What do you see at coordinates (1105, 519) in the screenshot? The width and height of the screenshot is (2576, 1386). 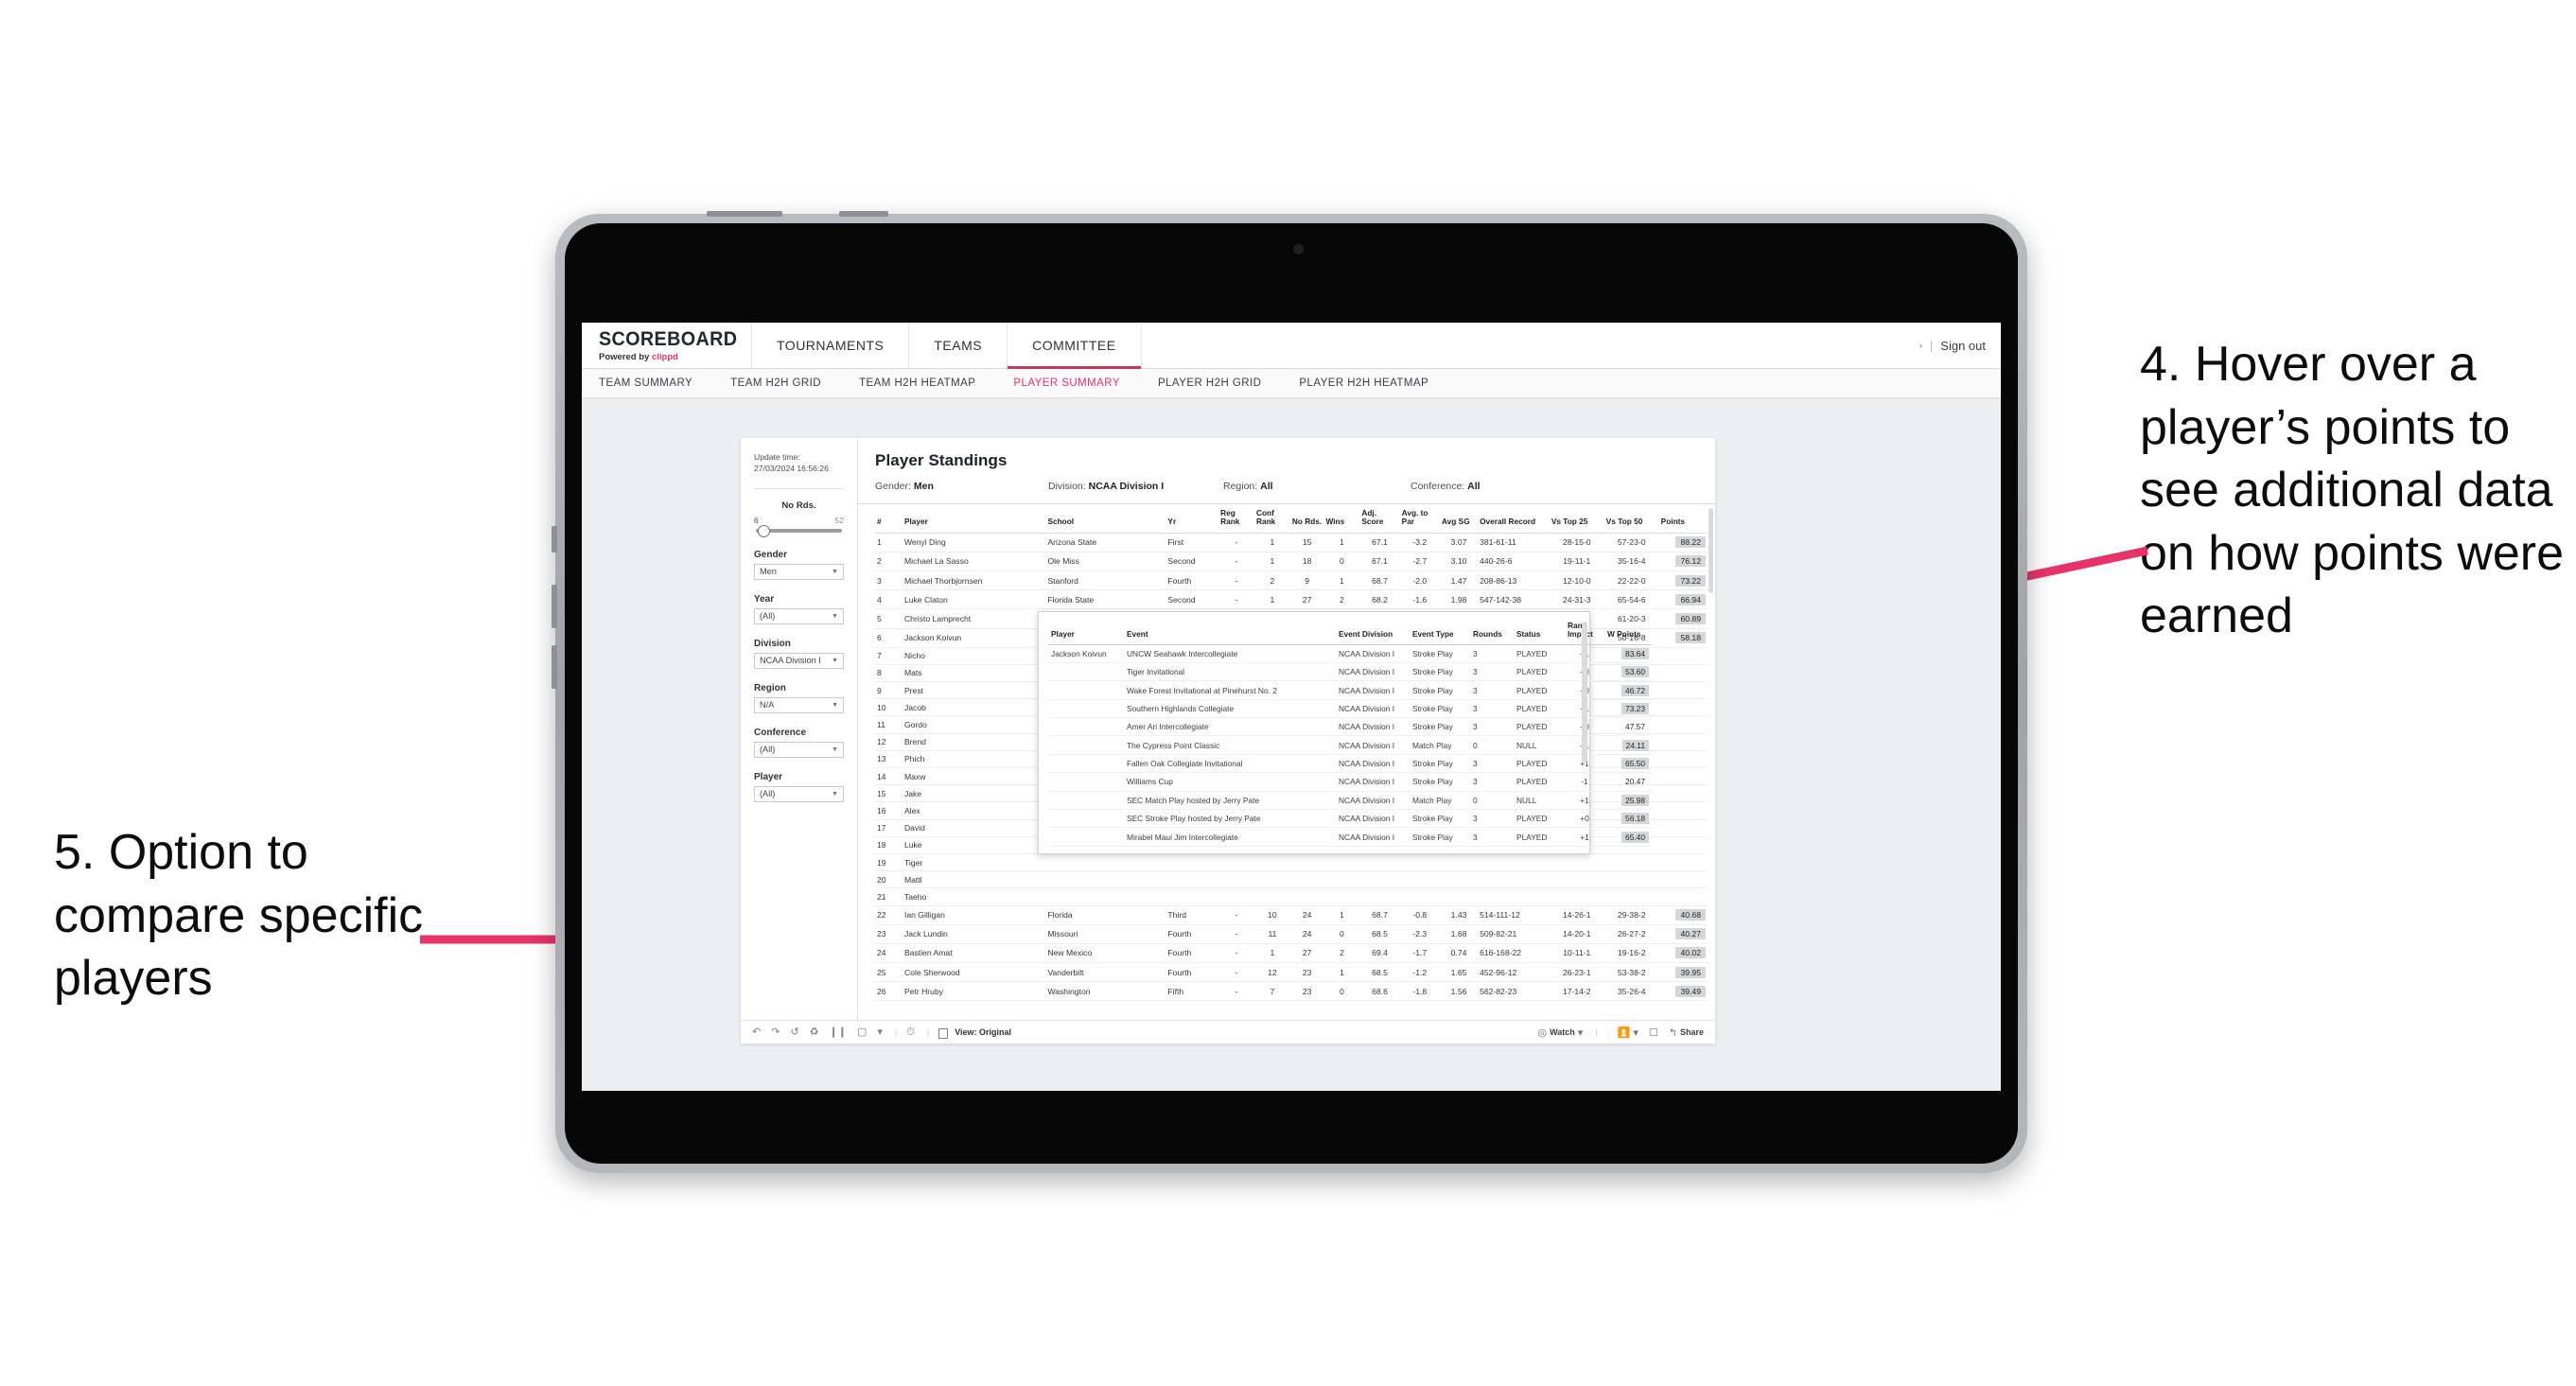 I see `col-school: School` at bounding box center [1105, 519].